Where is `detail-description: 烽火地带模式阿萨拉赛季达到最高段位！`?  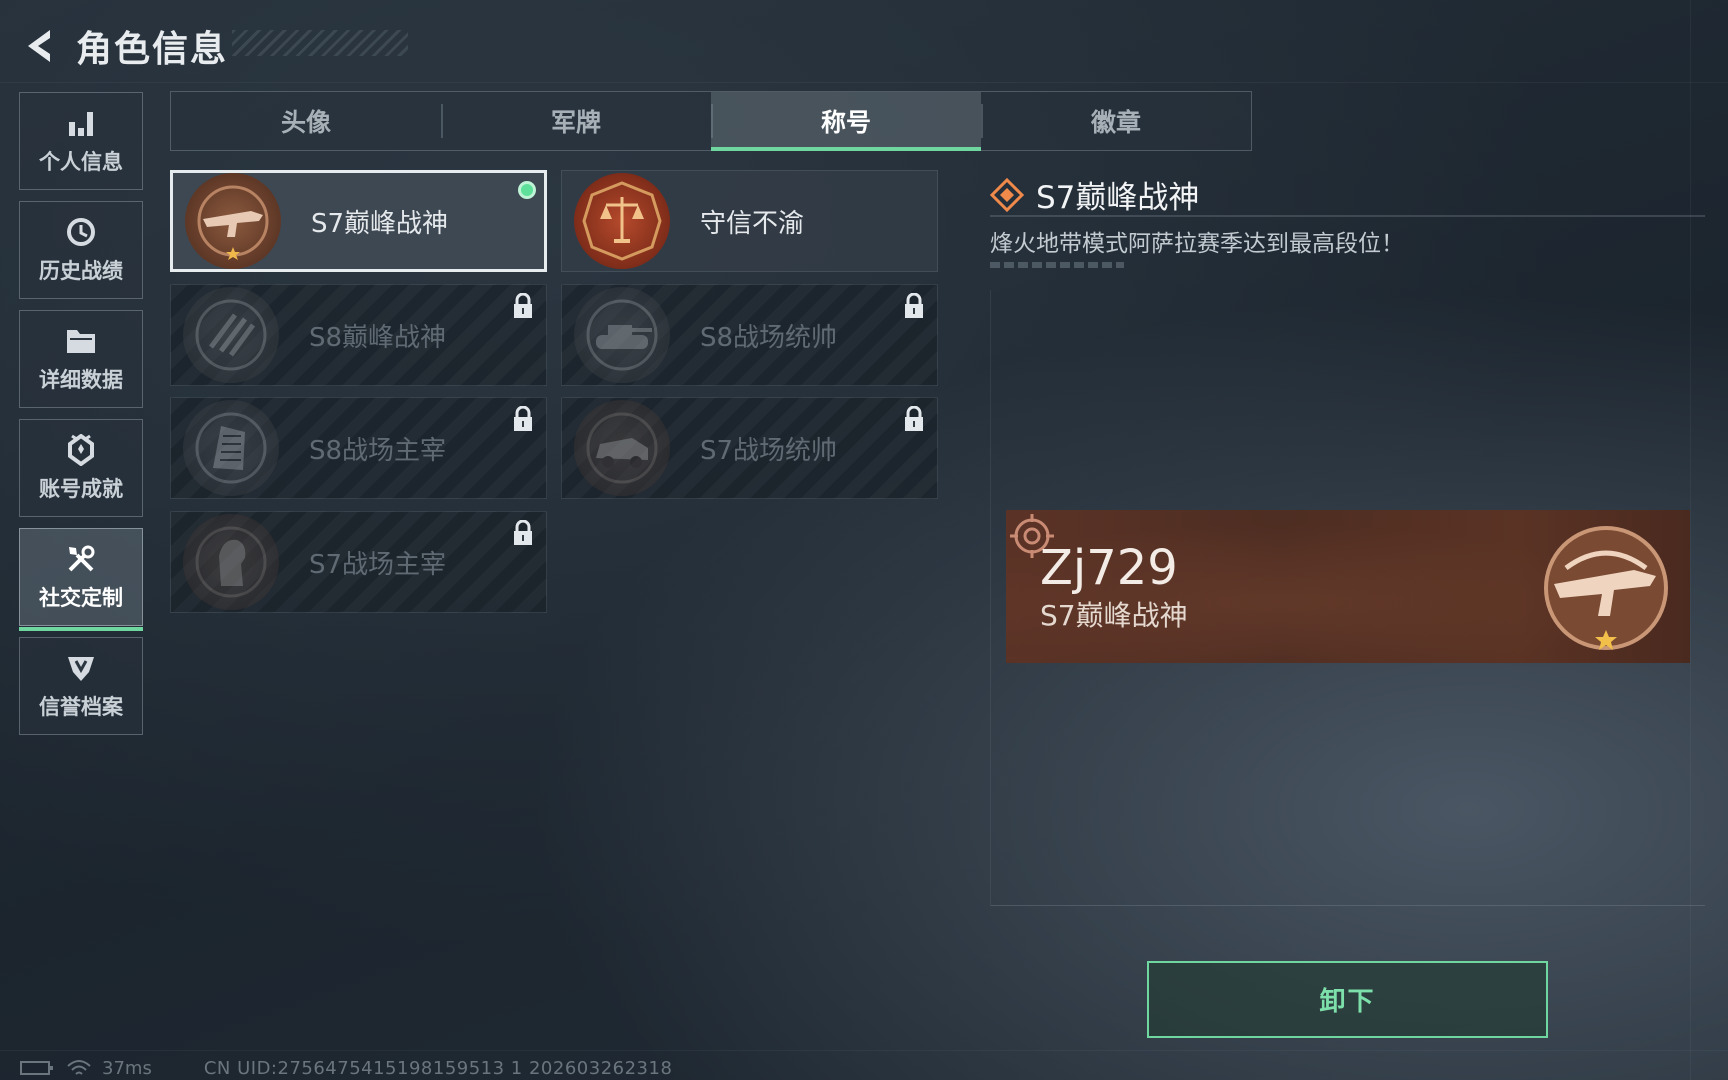 detail-description: 烽火地带模式阿萨拉赛季达到最高段位！ is located at coordinates (1197, 244).